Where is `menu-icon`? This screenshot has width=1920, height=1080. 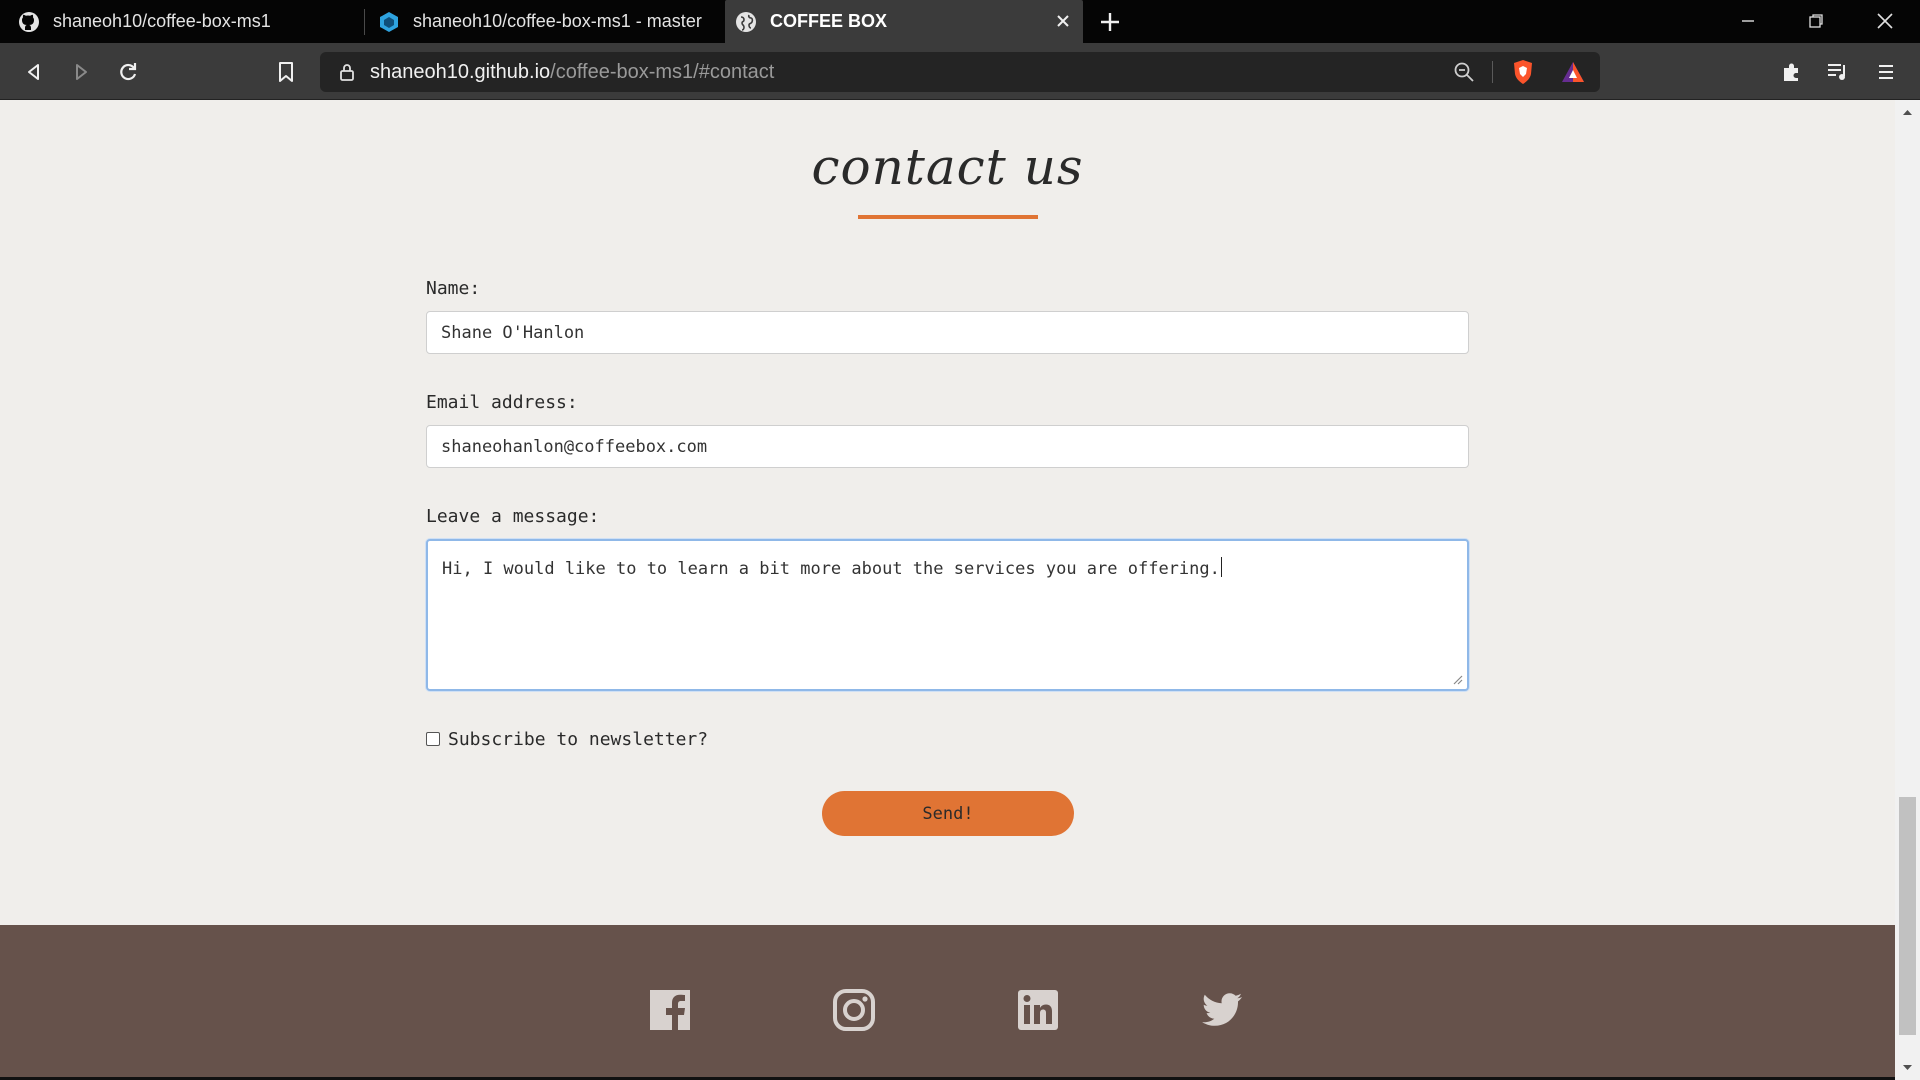 menu-icon is located at coordinates (1886, 72).